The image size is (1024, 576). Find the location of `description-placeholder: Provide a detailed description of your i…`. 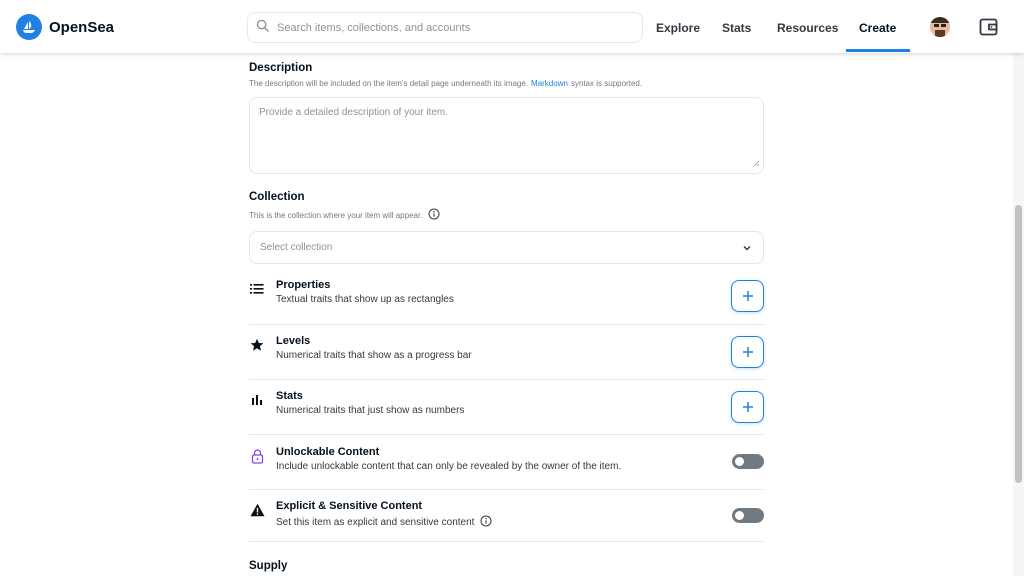

description-placeholder: Provide a detailed description of your i… is located at coordinates (353, 112).